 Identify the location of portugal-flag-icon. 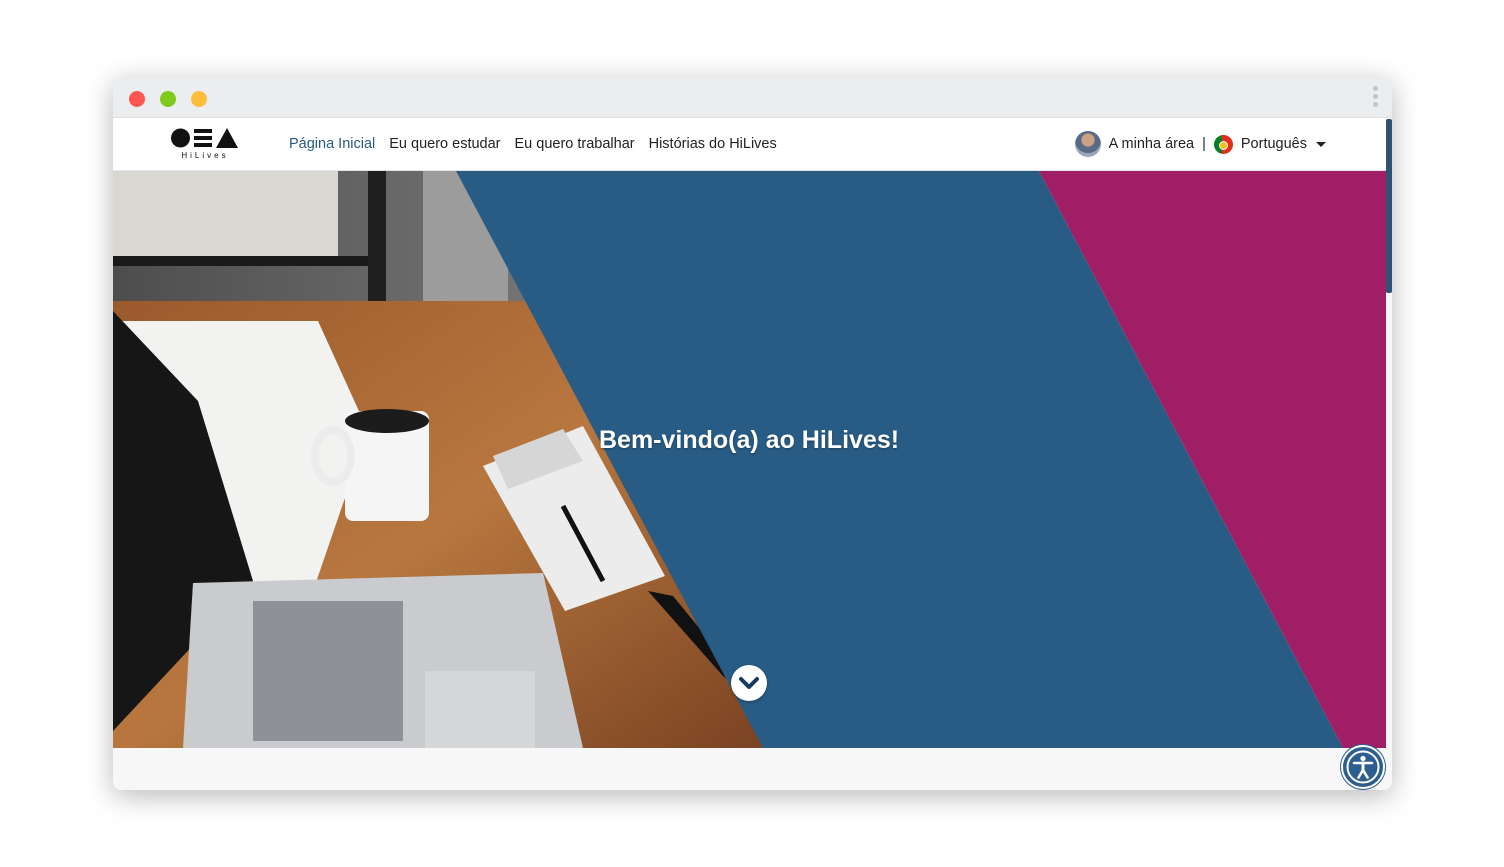
(1223, 144).